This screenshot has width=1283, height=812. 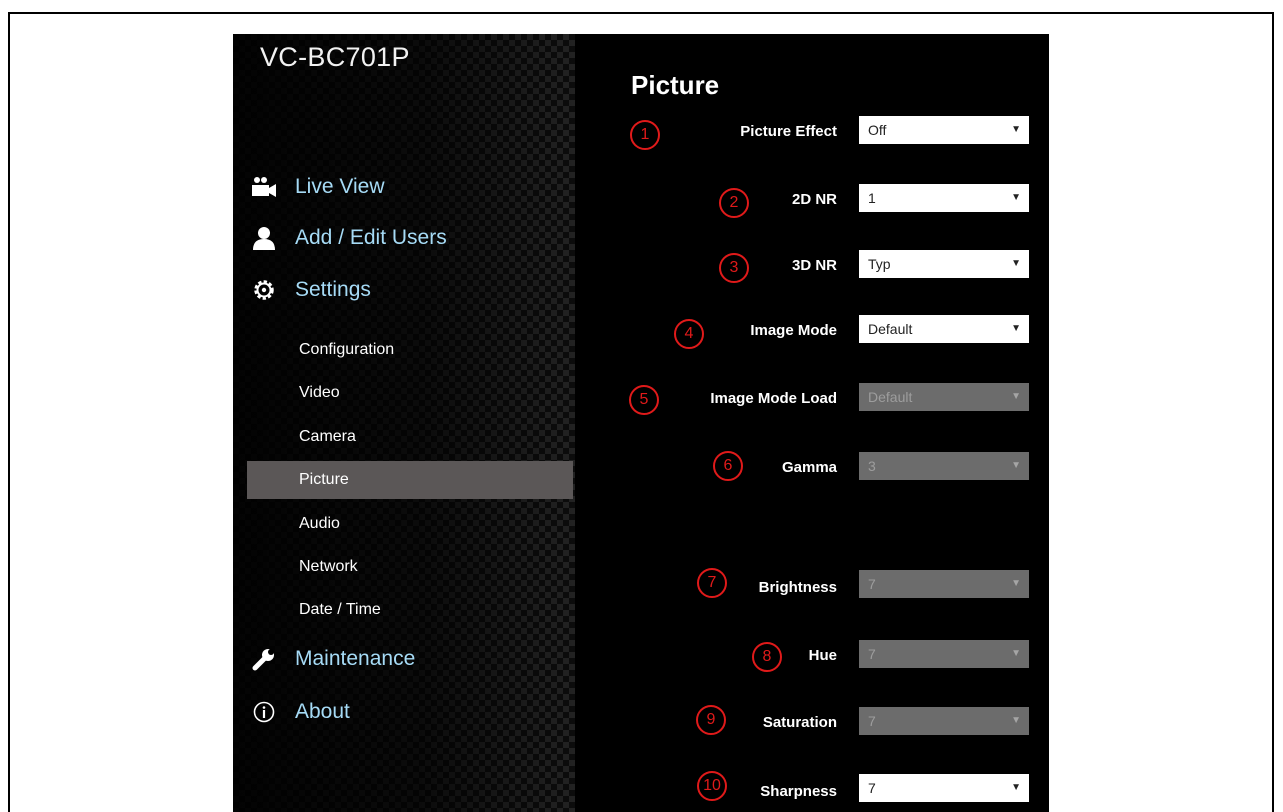 What do you see at coordinates (355, 658) in the screenshot?
I see `nav-maintenance-label: Maintenance` at bounding box center [355, 658].